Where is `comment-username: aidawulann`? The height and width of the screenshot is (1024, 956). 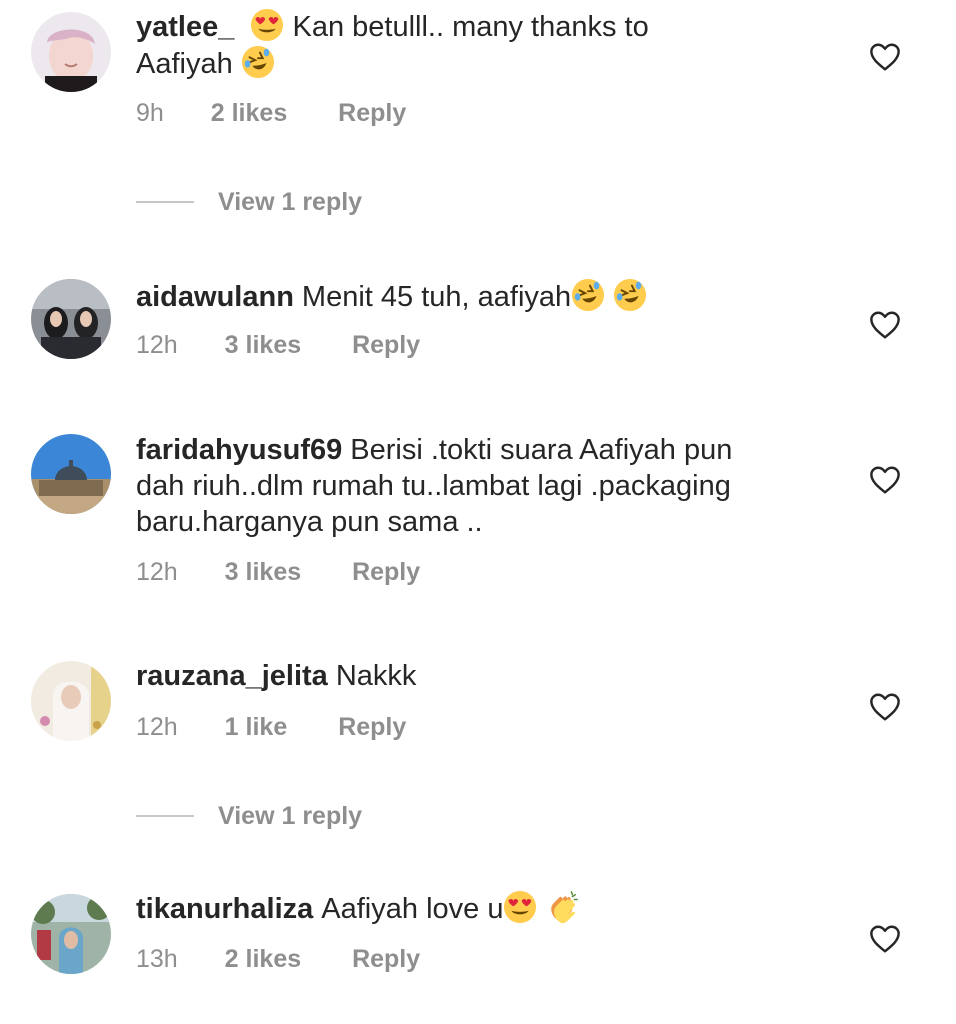 comment-username: aidawulann is located at coordinates (215, 297).